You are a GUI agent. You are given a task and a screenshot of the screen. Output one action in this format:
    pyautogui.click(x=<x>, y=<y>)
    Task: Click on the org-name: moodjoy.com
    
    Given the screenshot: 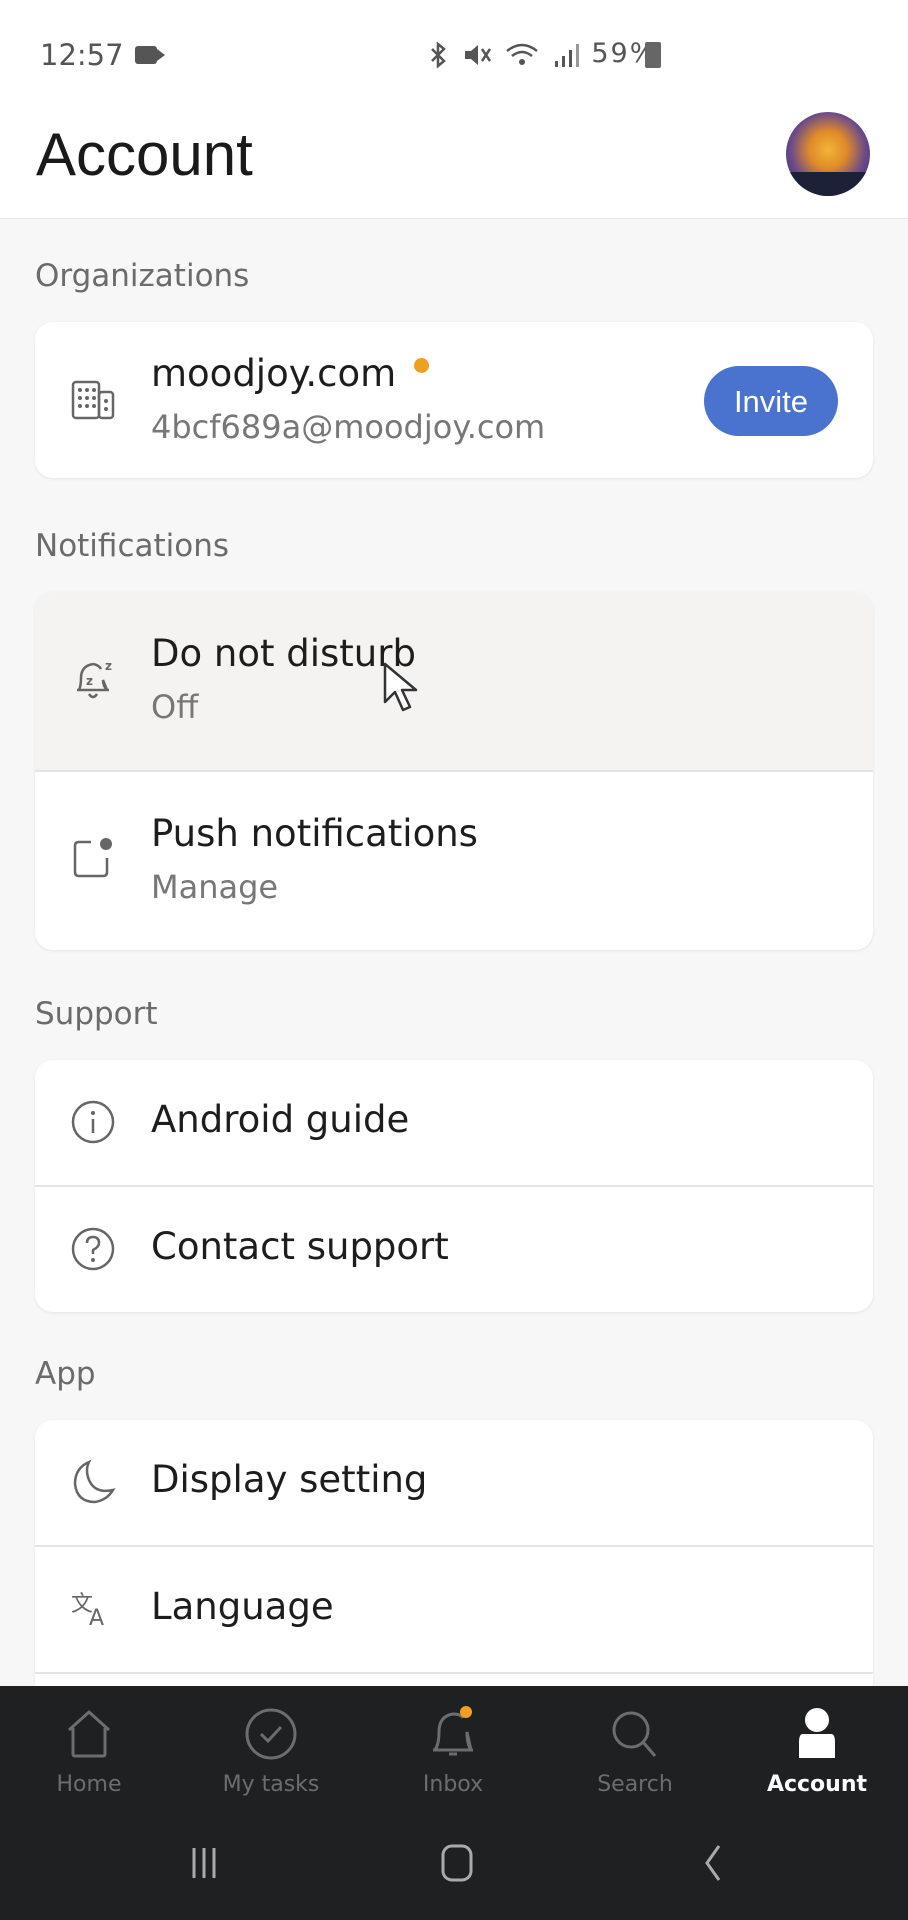 What is the action you would take?
    pyautogui.click(x=290, y=373)
    